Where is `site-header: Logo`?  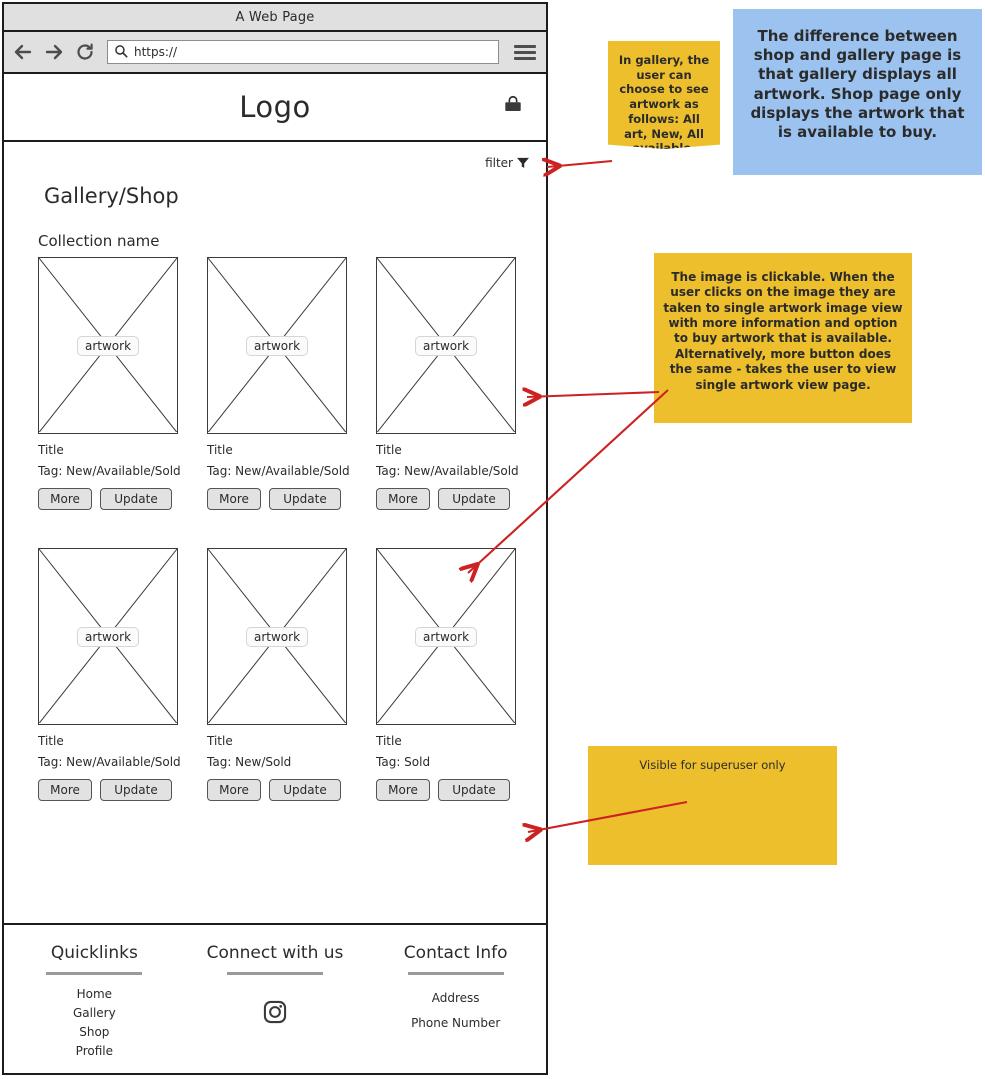 site-header: Logo is located at coordinates (275, 108).